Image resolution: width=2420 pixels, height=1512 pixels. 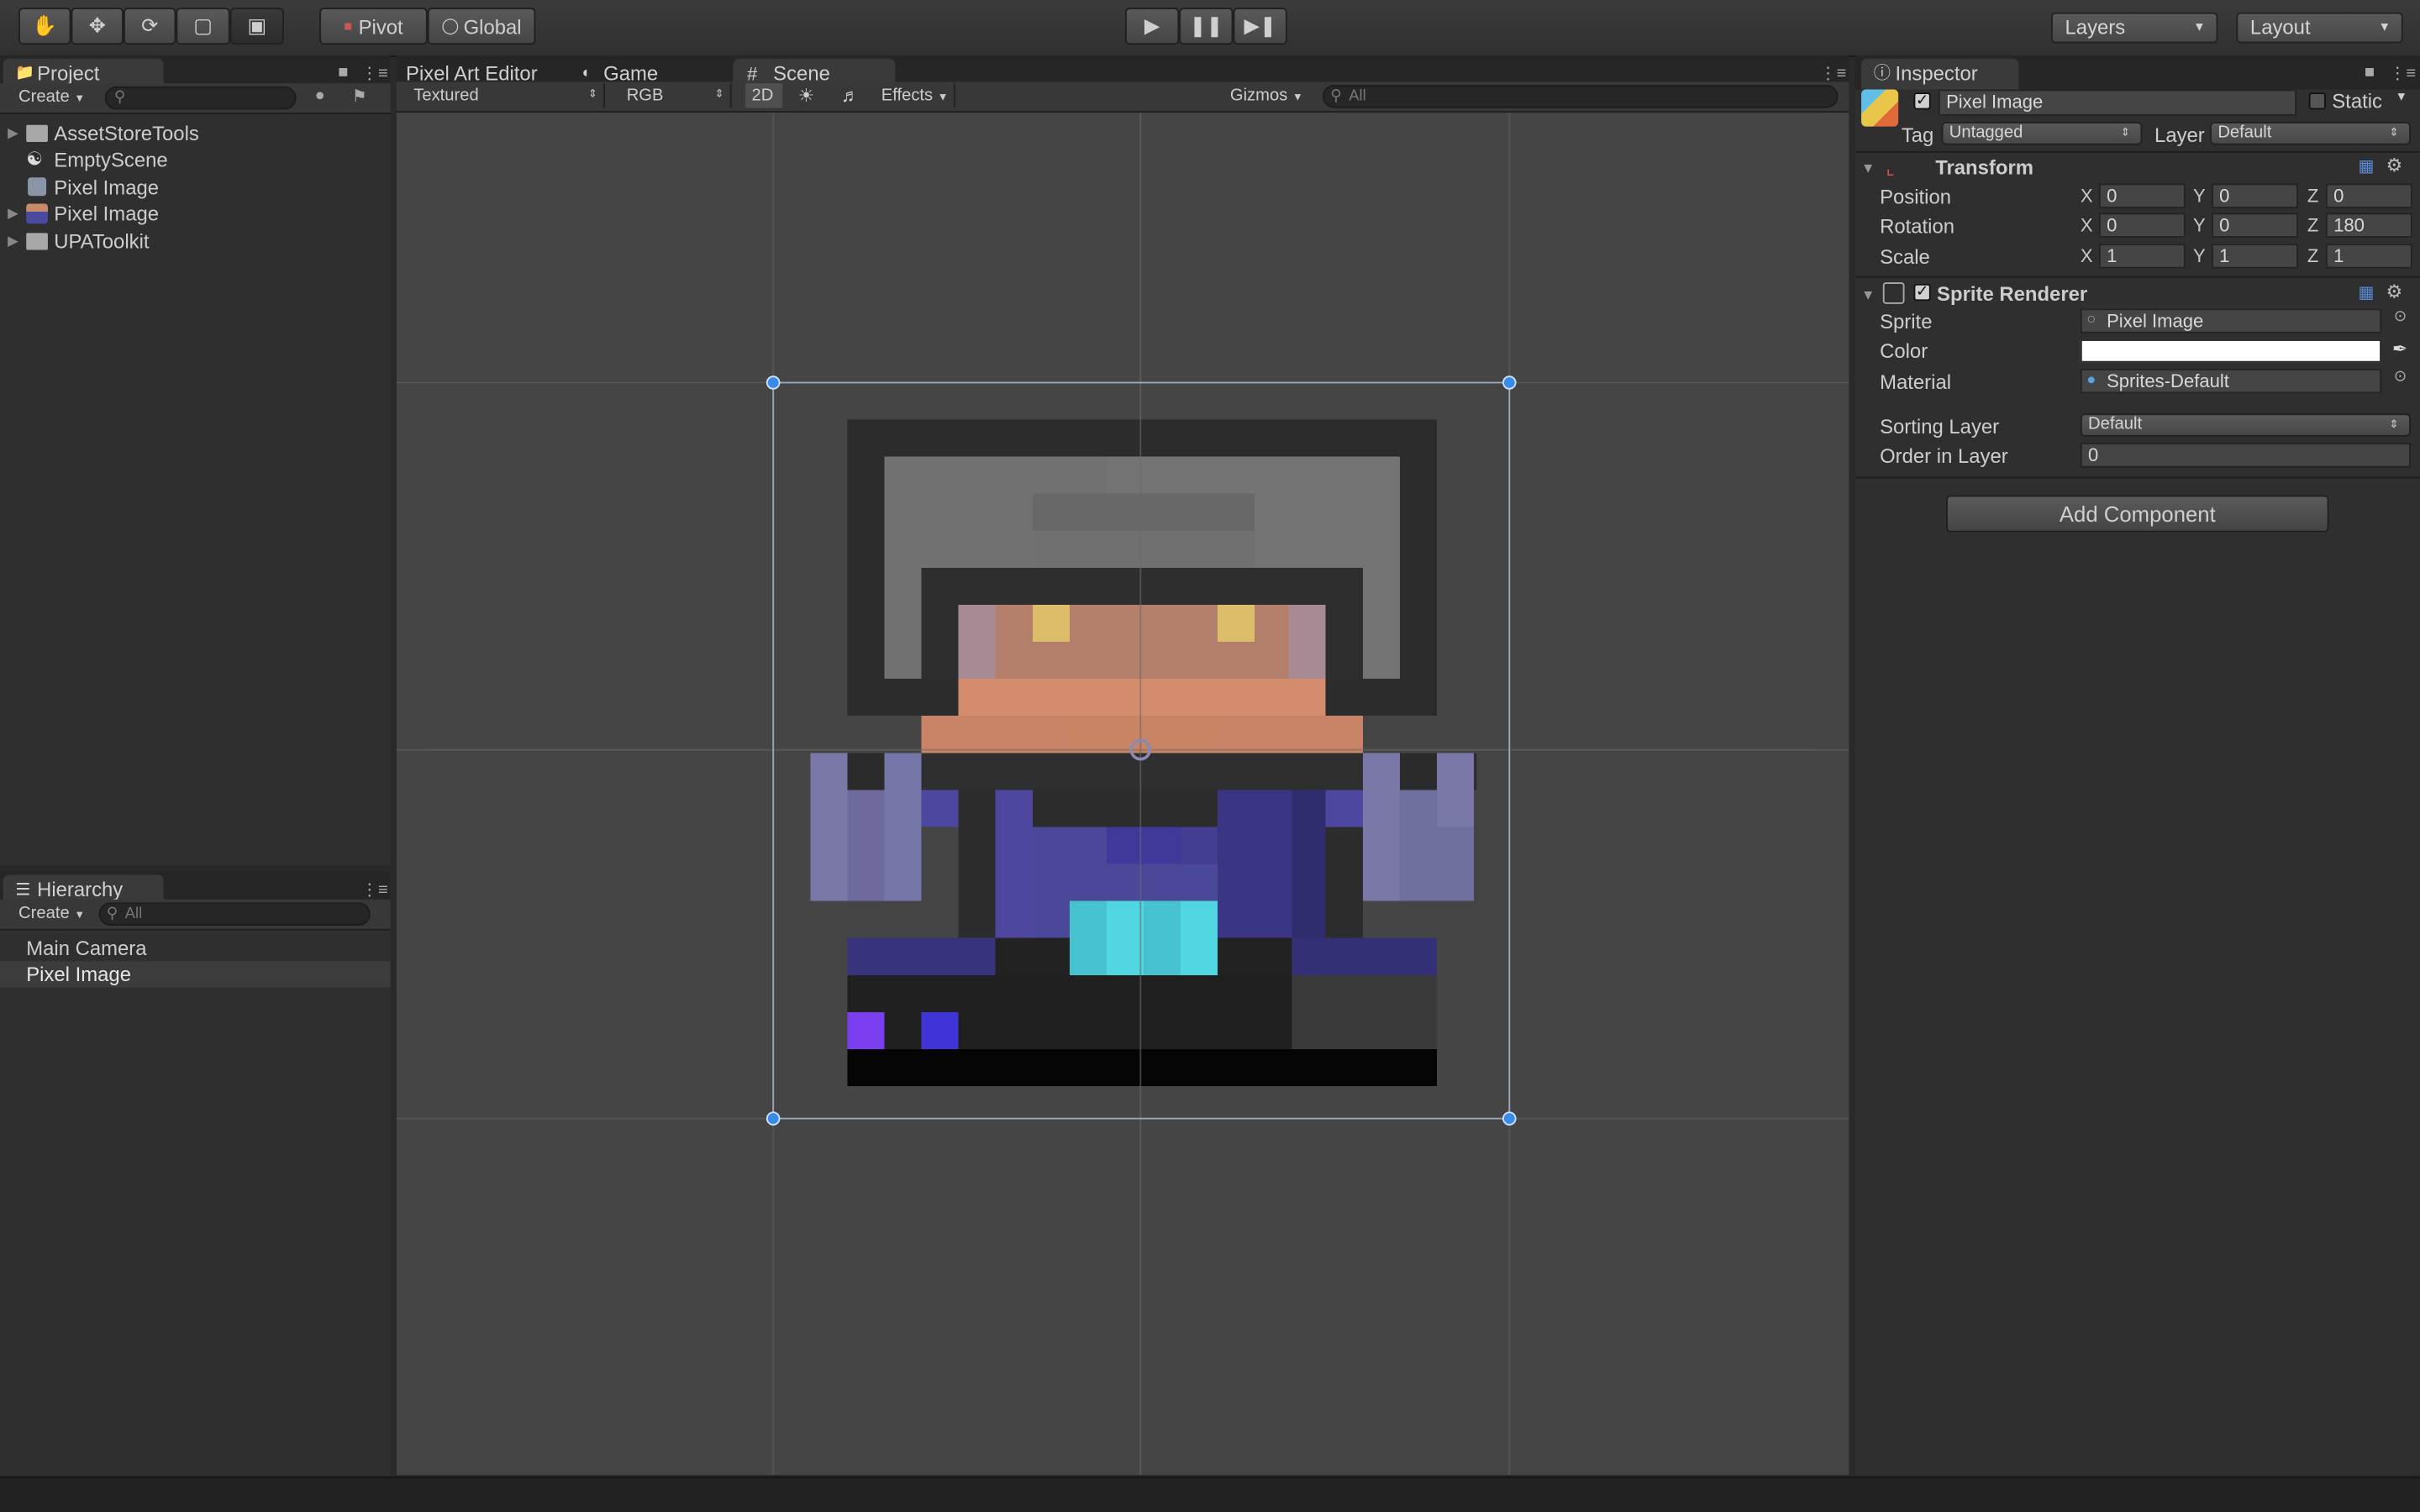 I want to click on move-tool-icon: ✥, so click(x=97, y=26).